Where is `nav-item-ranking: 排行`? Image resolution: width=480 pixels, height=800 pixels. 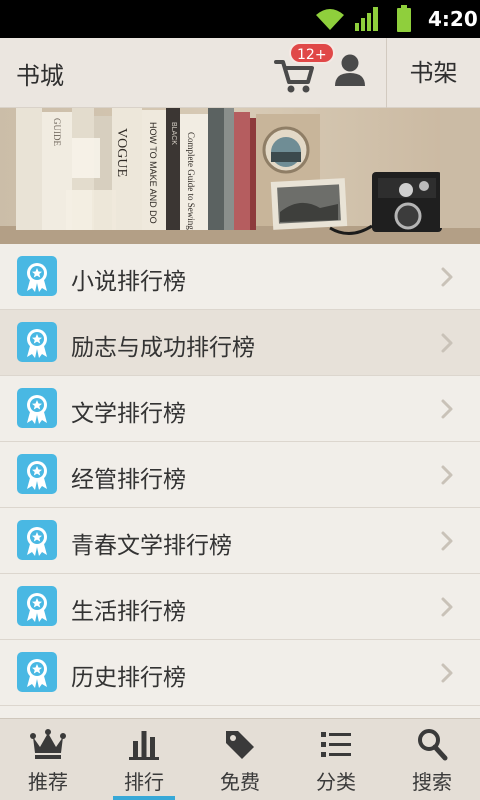 nav-item-ranking: 排行 is located at coordinates (144, 759).